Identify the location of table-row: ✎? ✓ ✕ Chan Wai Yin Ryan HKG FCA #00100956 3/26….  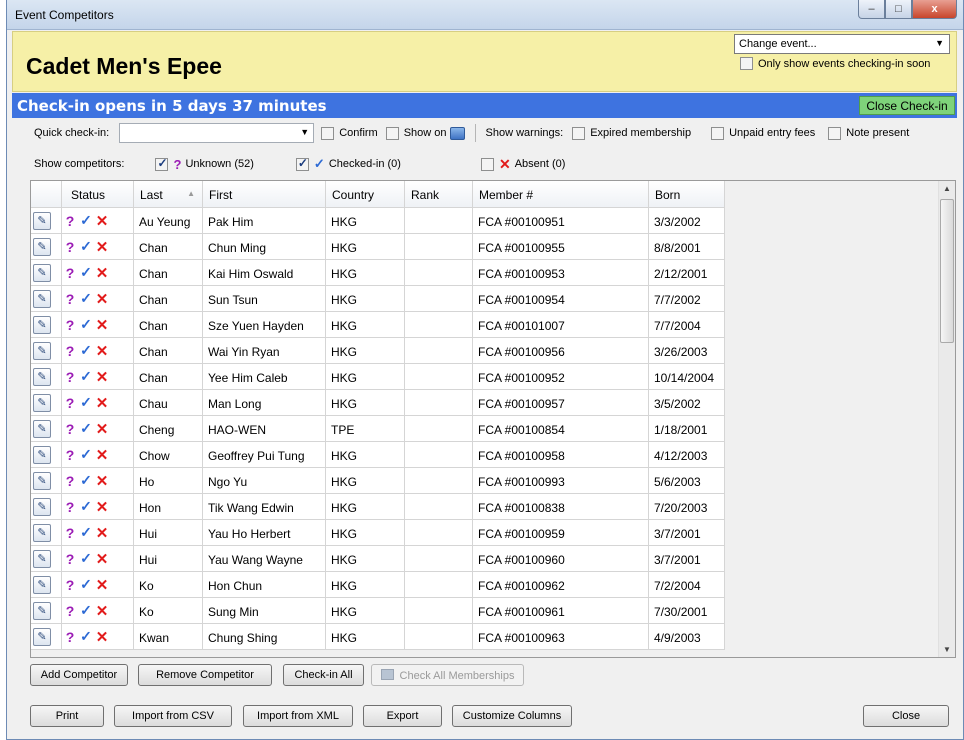
(378, 351).